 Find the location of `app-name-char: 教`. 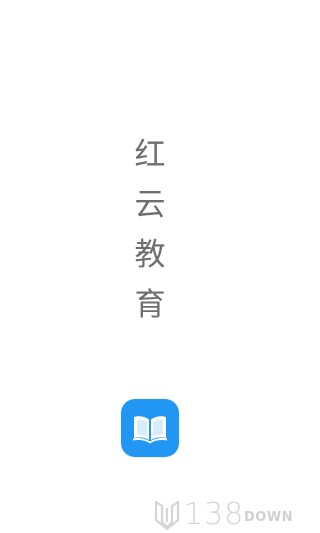

app-name-char: 教 is located at coordinates (150, 255).